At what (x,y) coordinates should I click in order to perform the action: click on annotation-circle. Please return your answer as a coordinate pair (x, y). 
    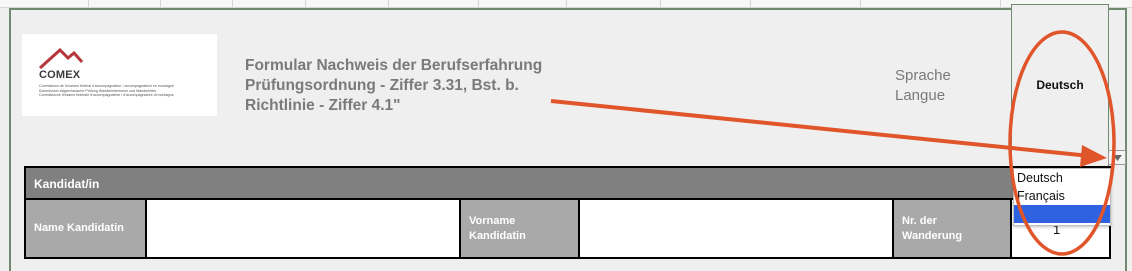
    Looking at the image, I should click on (1062, 143).